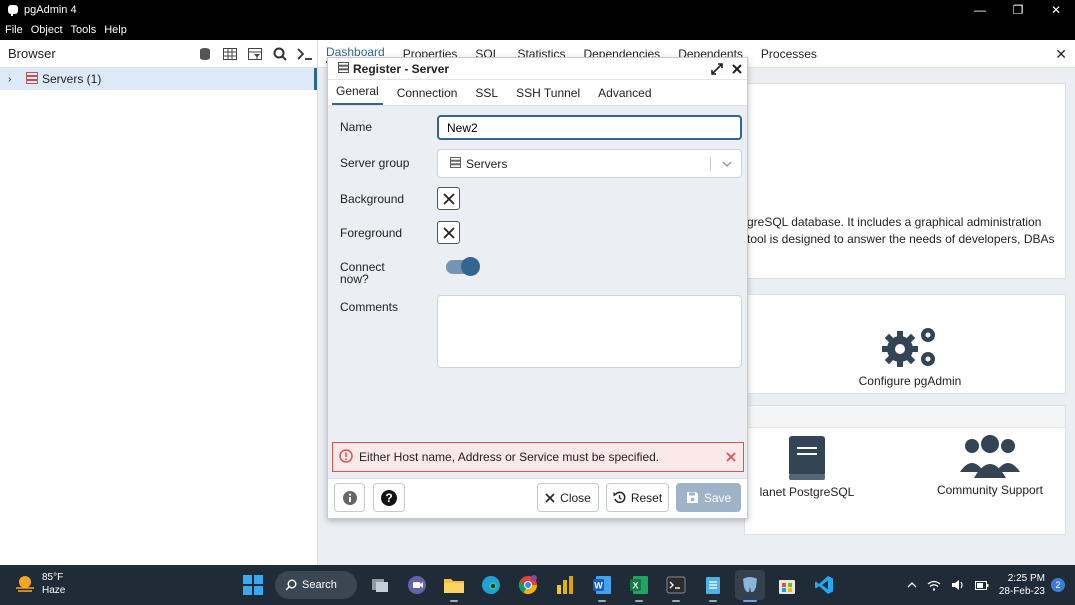 The width and height of the screenshot is (1075, 605). What do you see at coordinates (737, 68) in the screenshot?
I see `close-dialog-icon` at bounding box center [737, 68].